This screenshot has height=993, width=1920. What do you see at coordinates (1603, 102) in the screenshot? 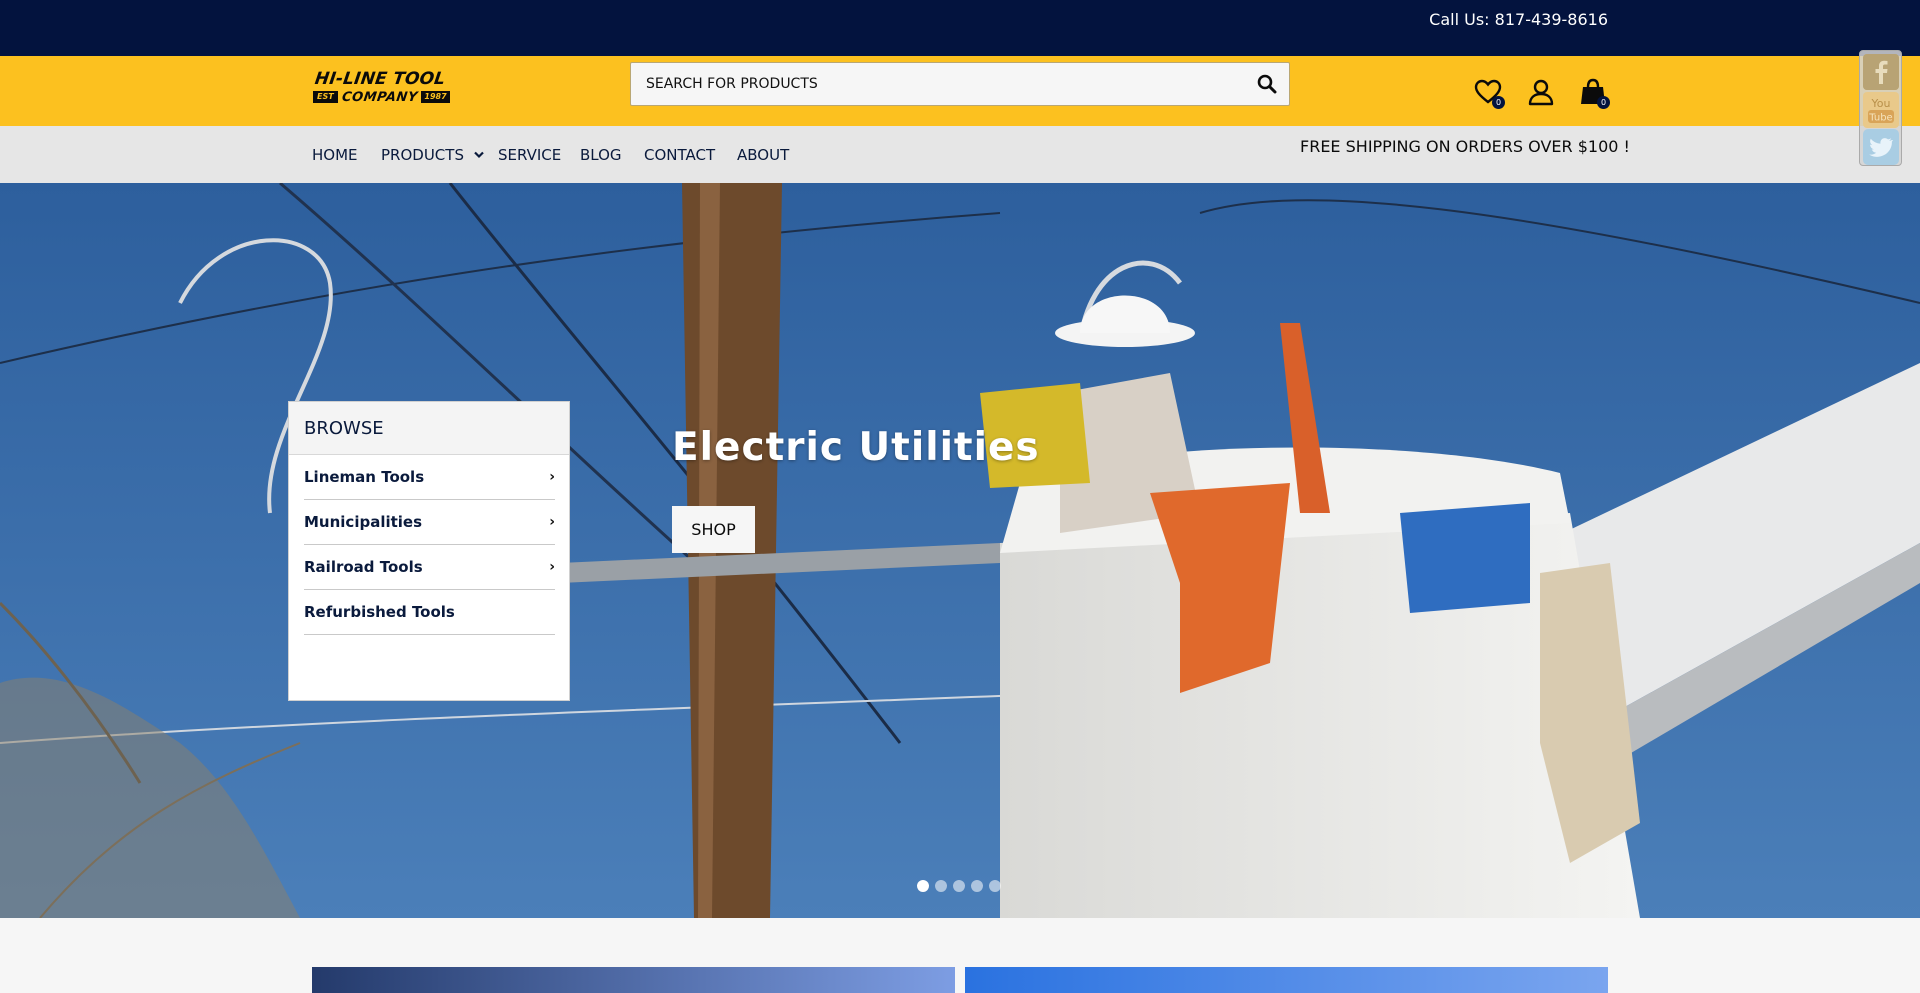
I see `cart-count-badge: 0` at bounding box center [1603, 102].